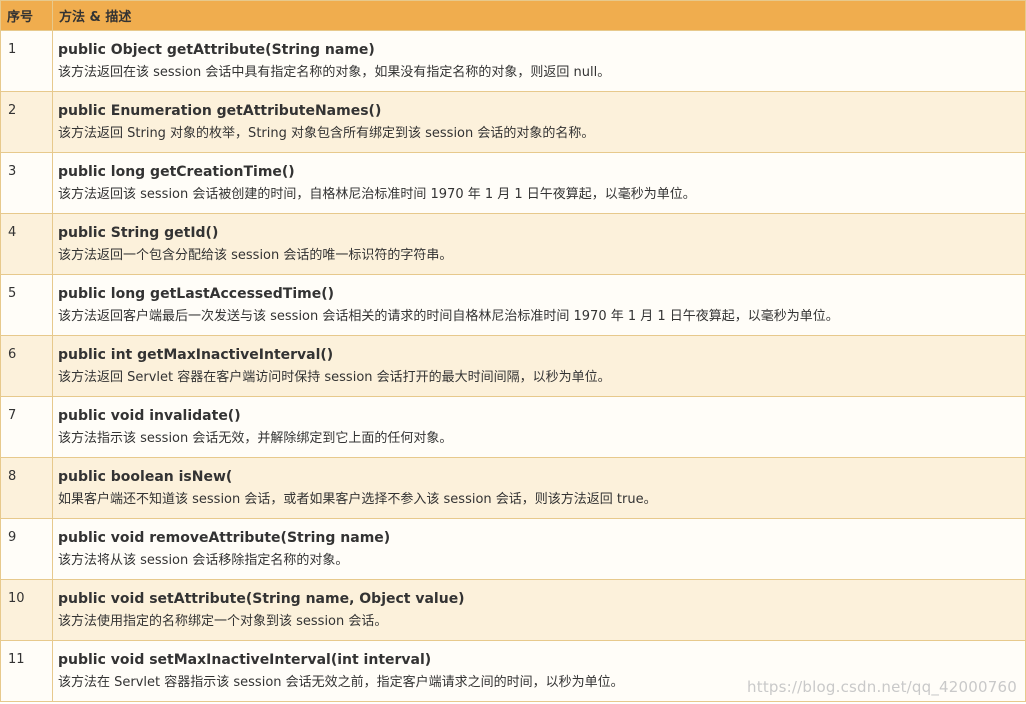 This screenshot has height=704, width=1026. I want to click on table-header-row: 序号 方法 & 描述, so click(513, 15).